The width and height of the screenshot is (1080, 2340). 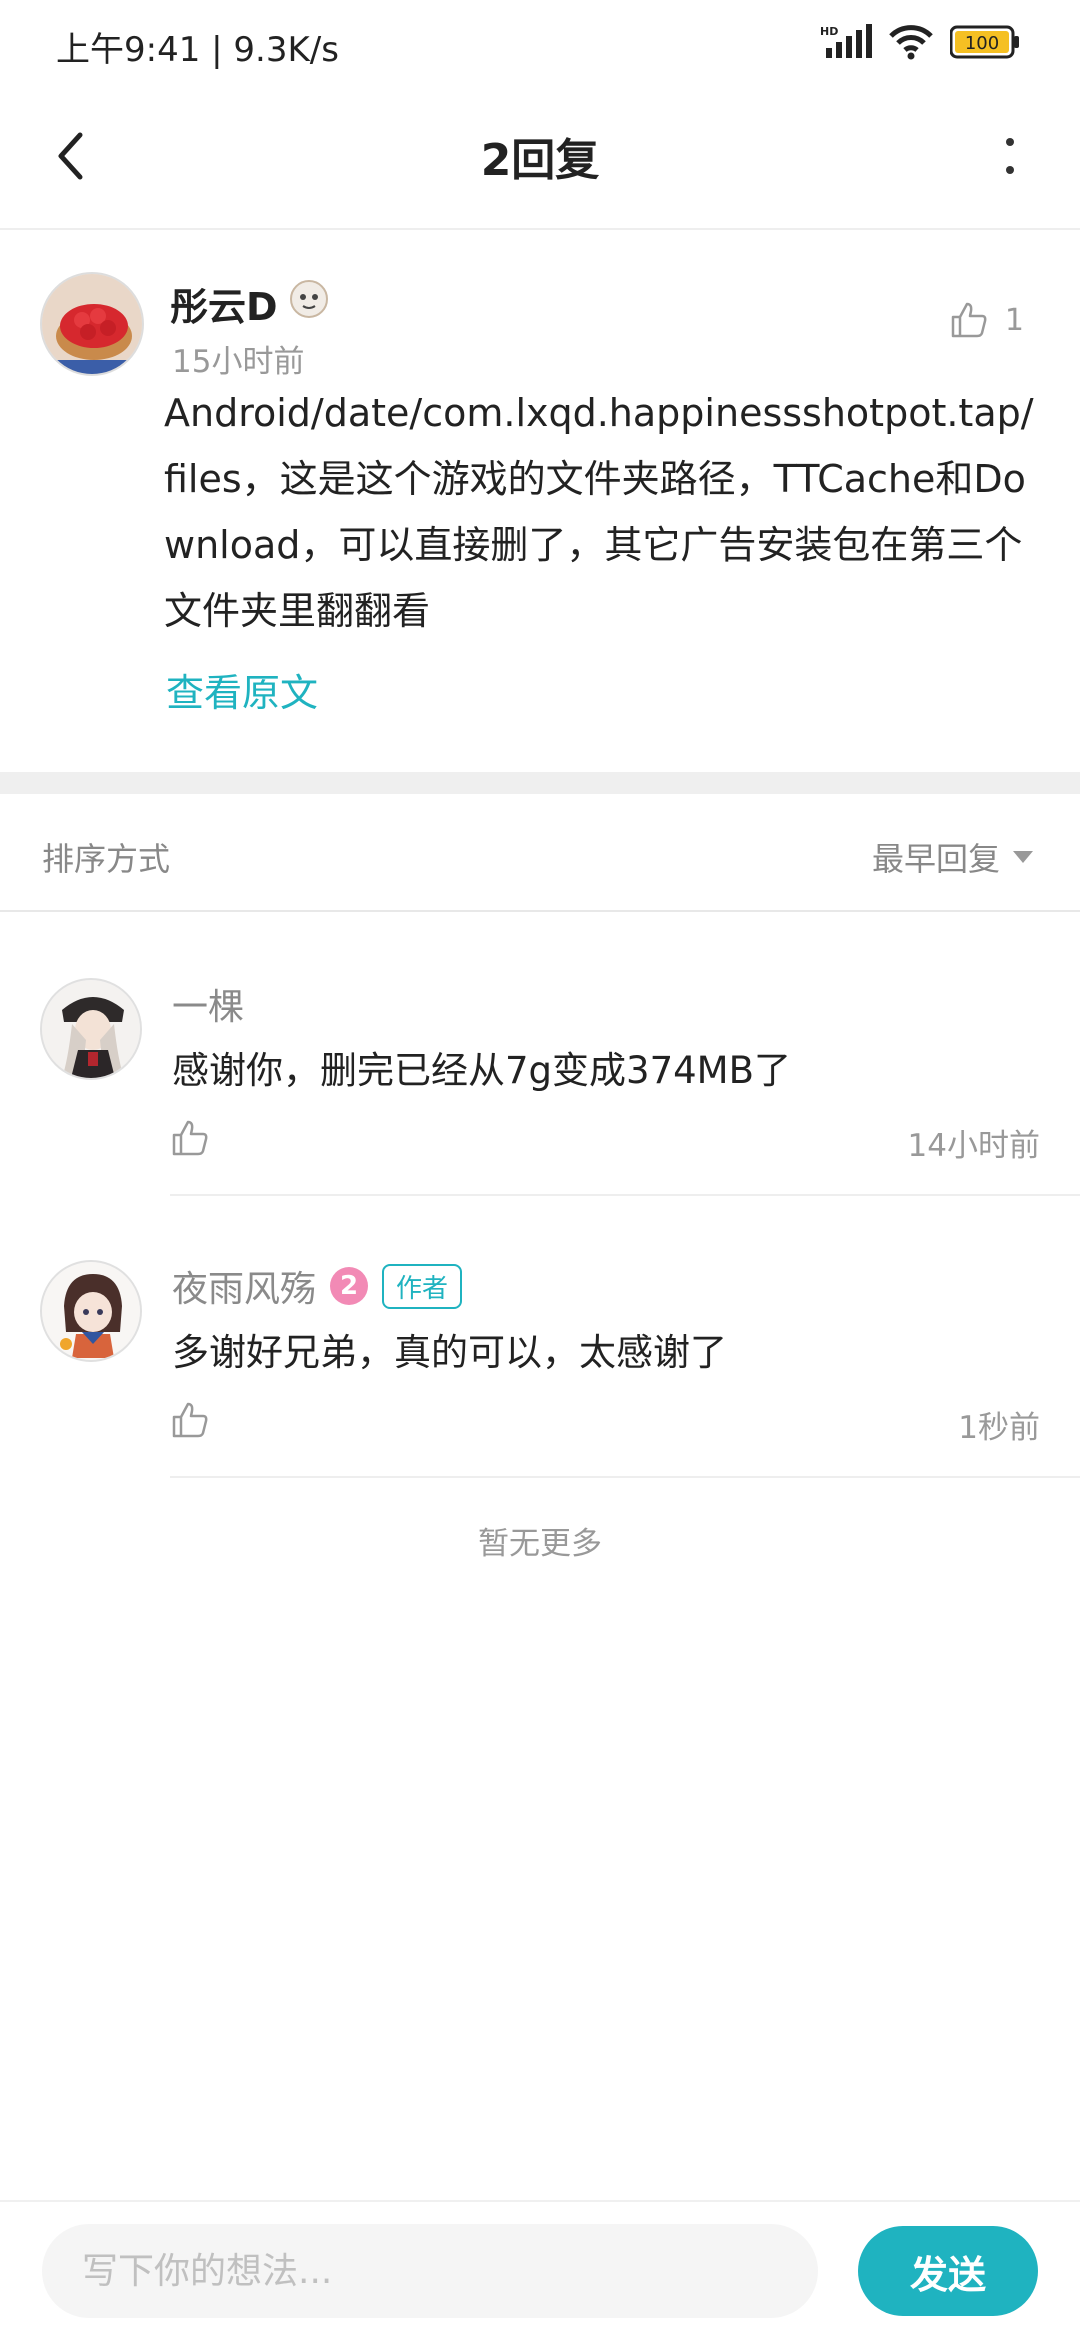 What do you see at coordinates (540, 45) in the screenshot?
I see `status-bar: 上午9:41 | 9.3K/s HD 100` at bounding box center [540, 45].